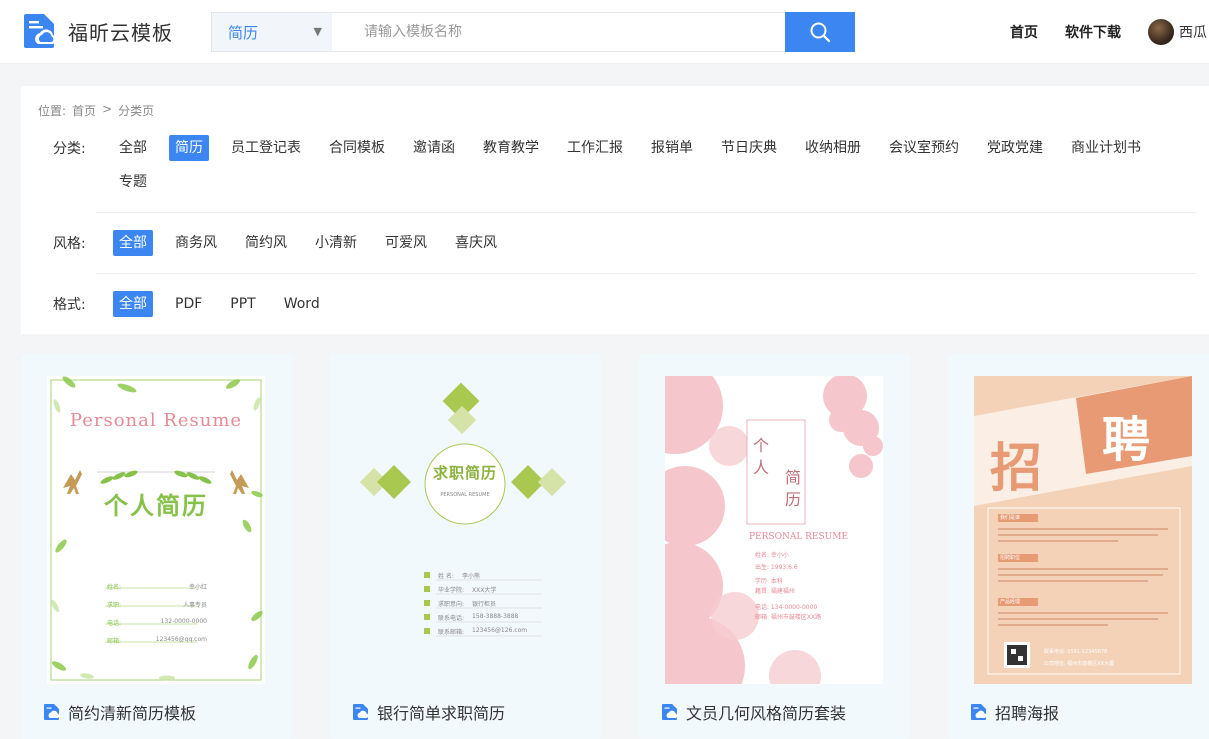  Describe the element at coordinates (336, 243) in the screenshot. I see `style-tag: 小清新` at that location.